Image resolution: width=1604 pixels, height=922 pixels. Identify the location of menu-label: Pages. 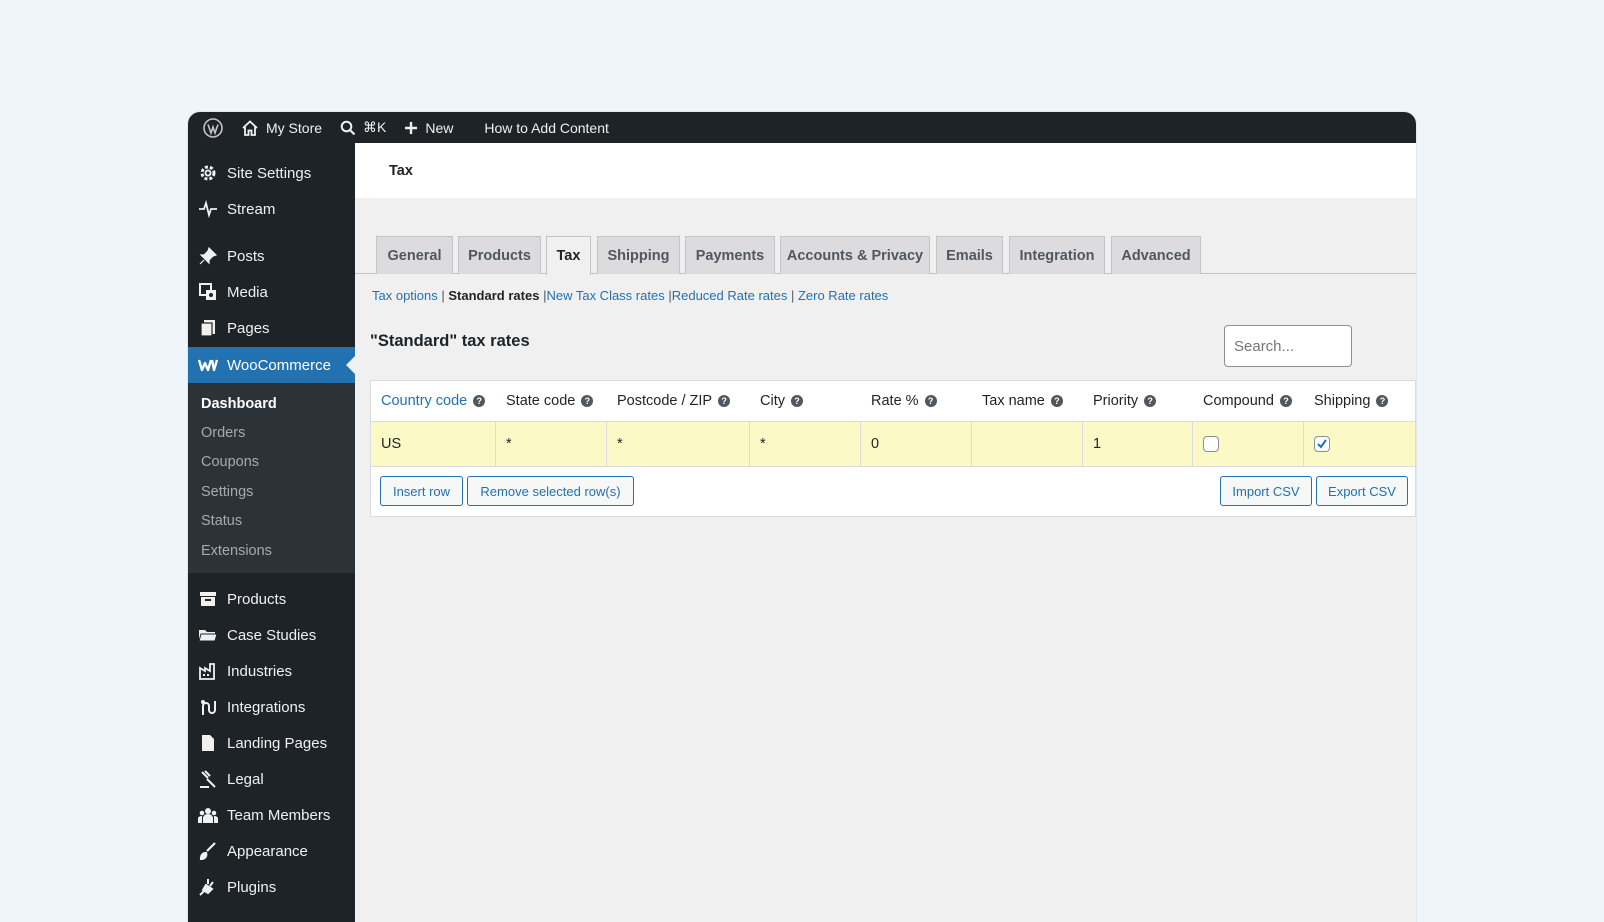
(248, 328).